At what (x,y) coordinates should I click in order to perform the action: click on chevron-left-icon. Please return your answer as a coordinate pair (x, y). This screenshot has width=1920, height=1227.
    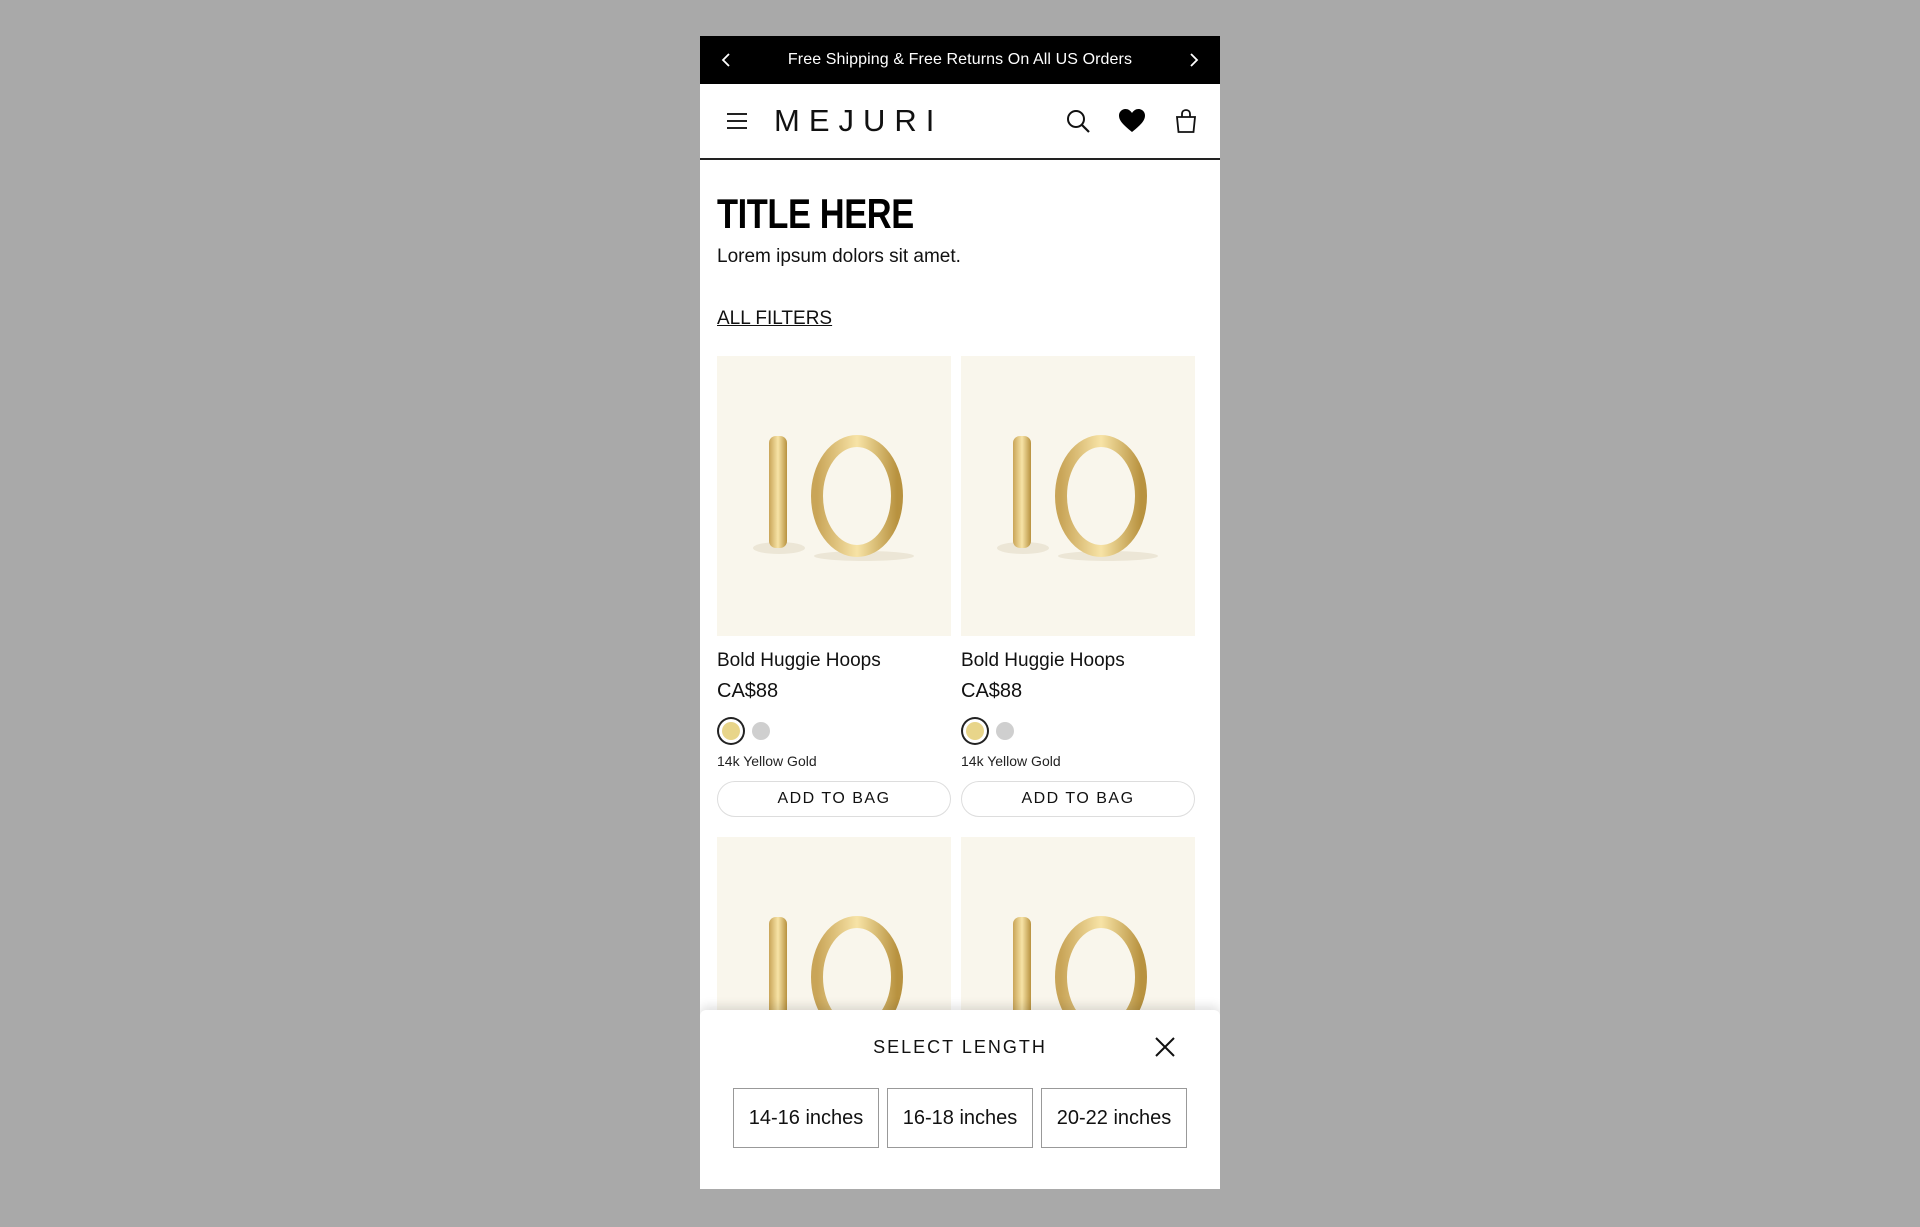
    Looking at the image, I should click on (726, 60).